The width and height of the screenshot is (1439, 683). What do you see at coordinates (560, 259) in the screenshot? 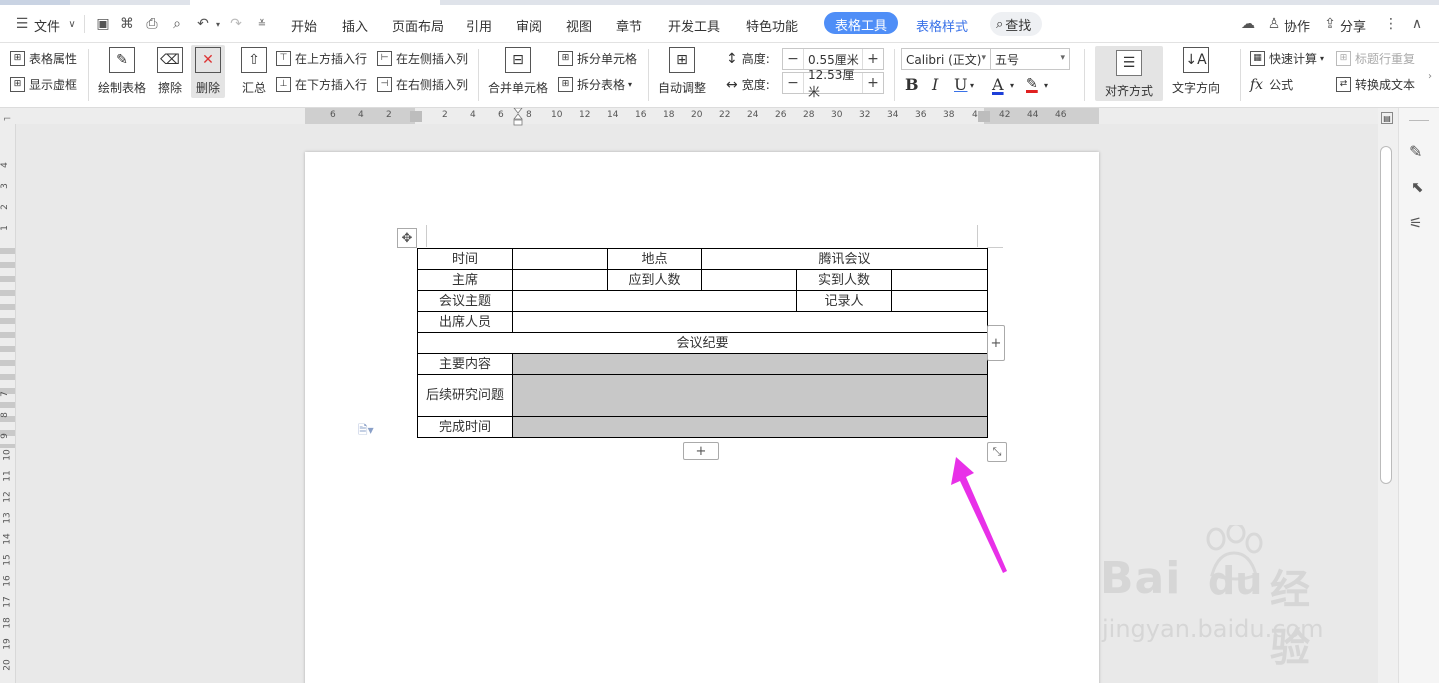
I see `time-value-cell` at bounding box center [560, 259].